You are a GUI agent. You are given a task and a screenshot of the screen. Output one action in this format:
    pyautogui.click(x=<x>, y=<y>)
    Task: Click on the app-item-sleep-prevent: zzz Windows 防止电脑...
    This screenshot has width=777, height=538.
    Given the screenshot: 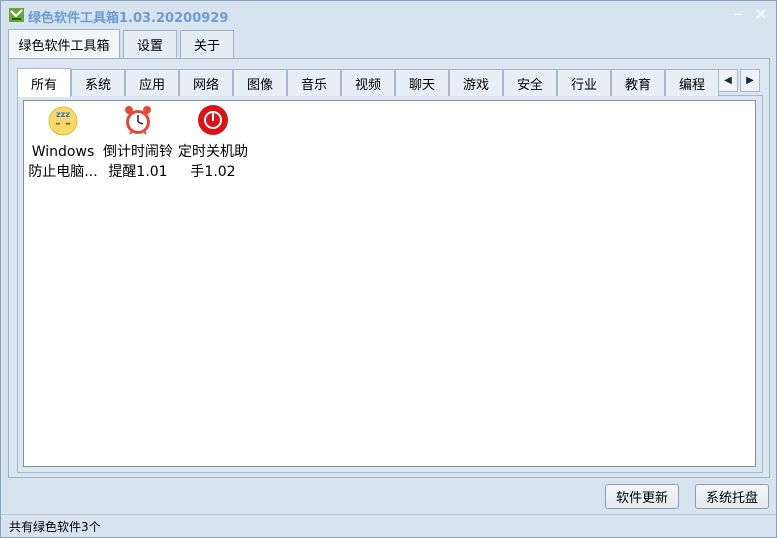 What is the action you would take?
    pyautogui.click(x=63, y=144)
    